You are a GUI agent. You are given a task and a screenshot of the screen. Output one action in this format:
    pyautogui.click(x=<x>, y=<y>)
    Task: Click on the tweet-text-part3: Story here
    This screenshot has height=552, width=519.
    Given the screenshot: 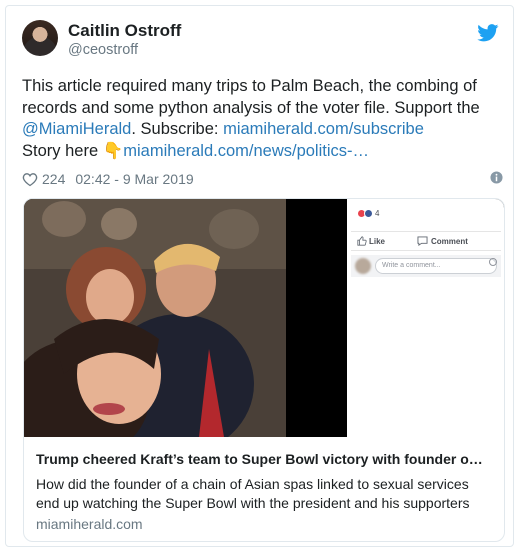 What is the action you would take?
    pyautogui.click(x=62, y=150)
    